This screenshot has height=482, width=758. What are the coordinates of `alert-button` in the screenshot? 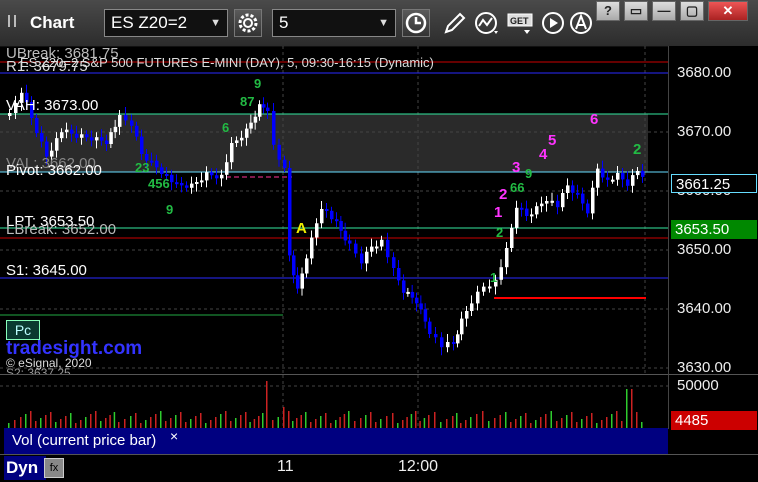 It's located at (581, 23).